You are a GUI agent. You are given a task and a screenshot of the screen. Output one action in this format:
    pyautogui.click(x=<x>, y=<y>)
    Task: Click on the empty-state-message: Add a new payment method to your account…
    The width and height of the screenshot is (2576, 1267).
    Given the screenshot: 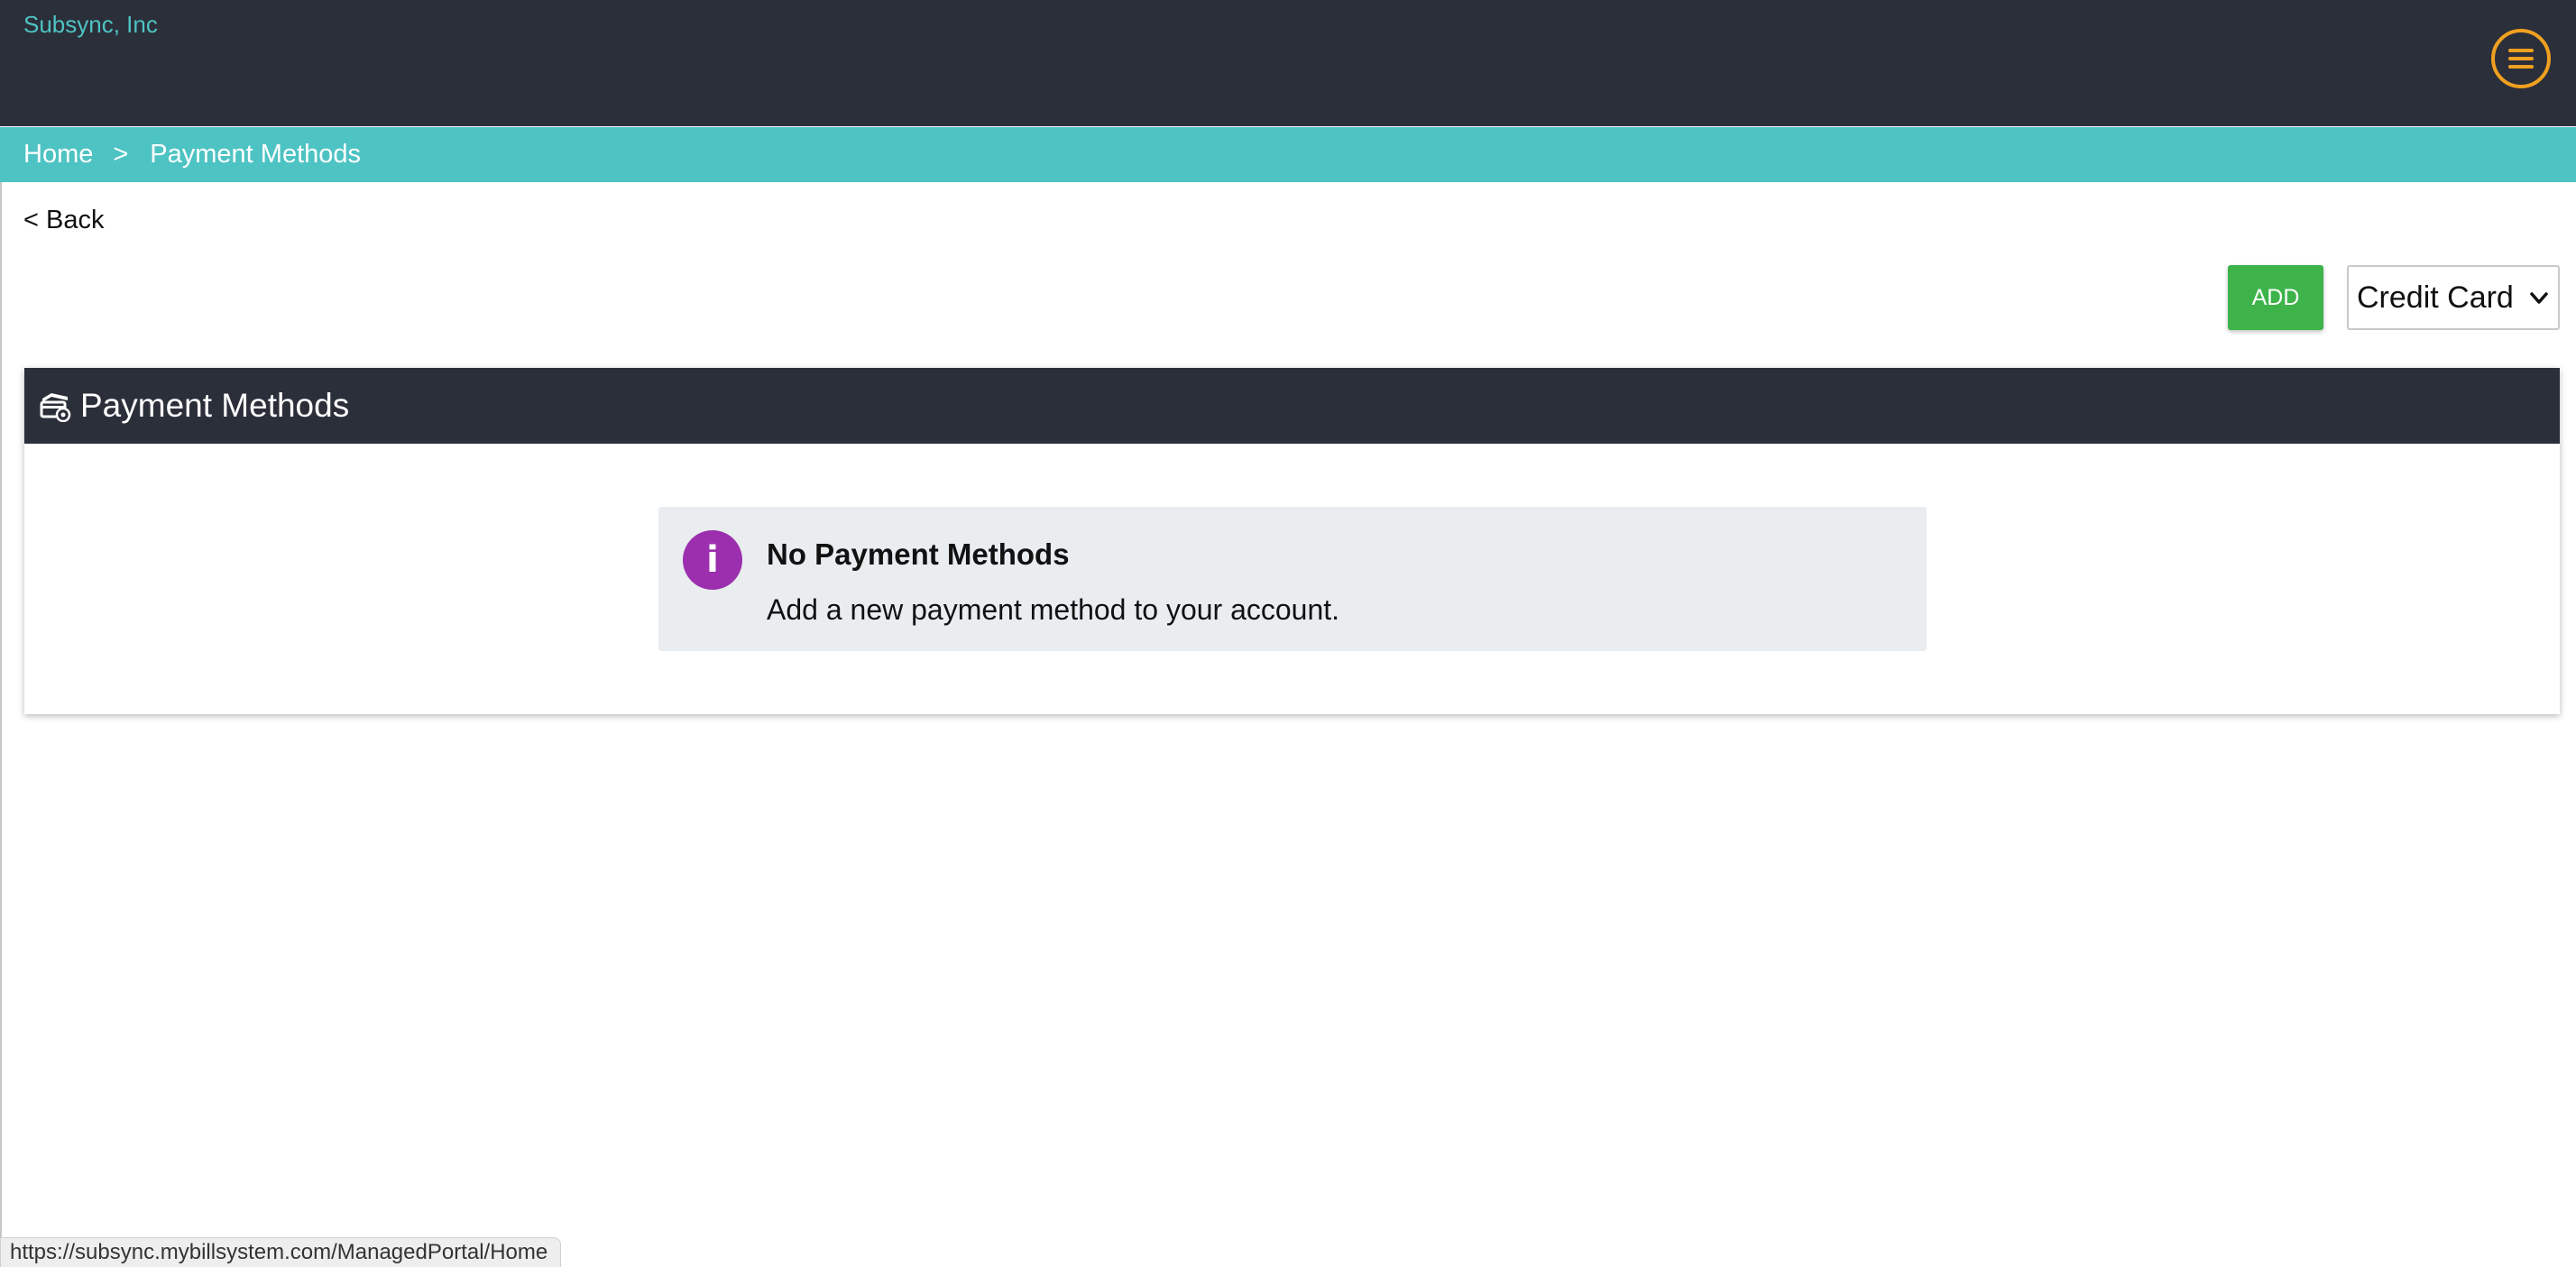 What is the action you would take?
    pyautogui.click(x=1053, y=610)
    